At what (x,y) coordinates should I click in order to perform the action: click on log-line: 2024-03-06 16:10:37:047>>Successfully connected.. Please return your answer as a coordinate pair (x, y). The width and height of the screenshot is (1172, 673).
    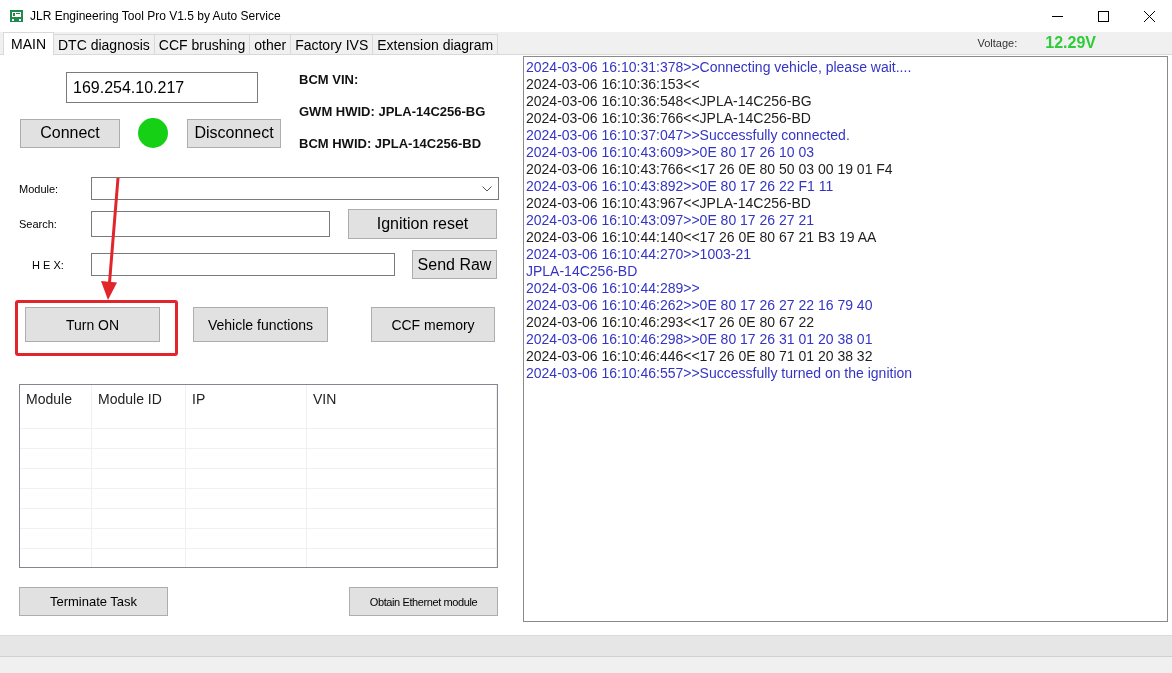
    Looking at the image, I should click on (688, 135).